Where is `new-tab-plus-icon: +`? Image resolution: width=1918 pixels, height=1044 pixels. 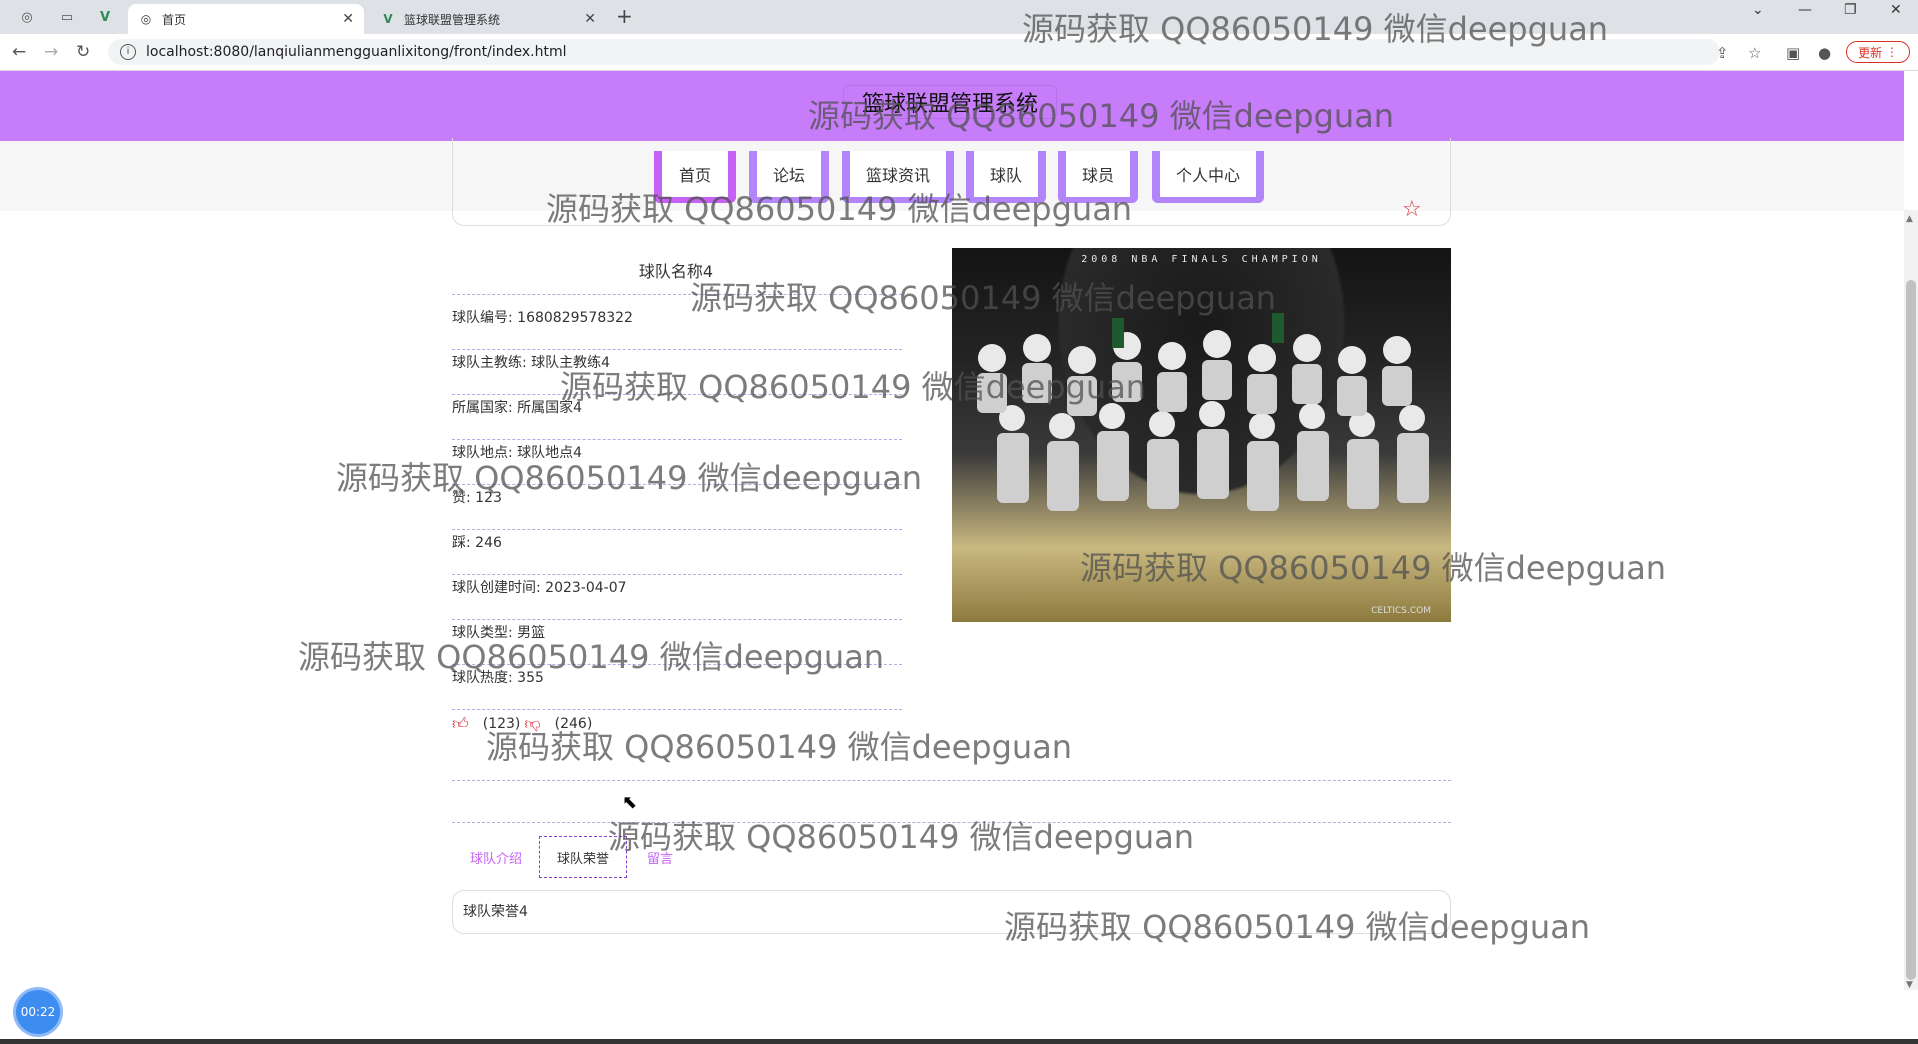
new-tab-plus-icon: + is located at coordinates (624, 16).